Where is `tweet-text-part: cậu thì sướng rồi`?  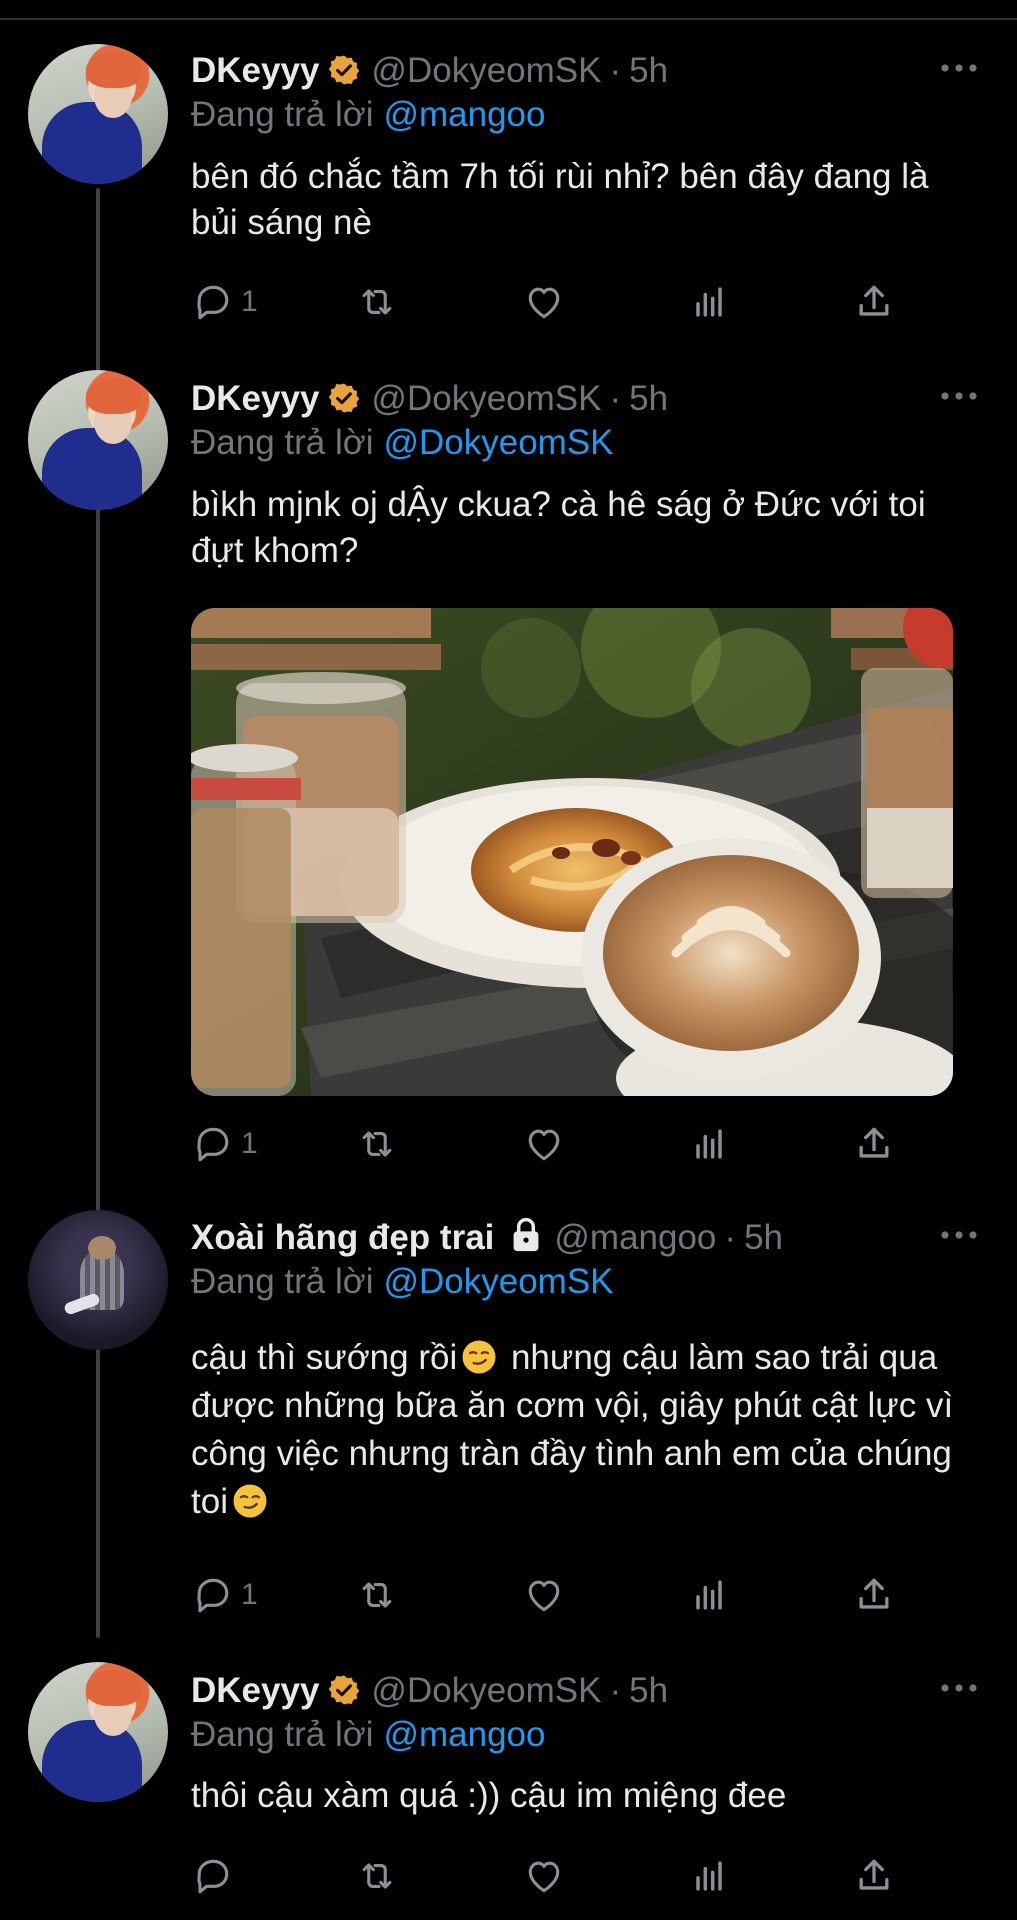 tweet-text-part: cậu thì sướng rồi is located at coordinates (324, 1357).